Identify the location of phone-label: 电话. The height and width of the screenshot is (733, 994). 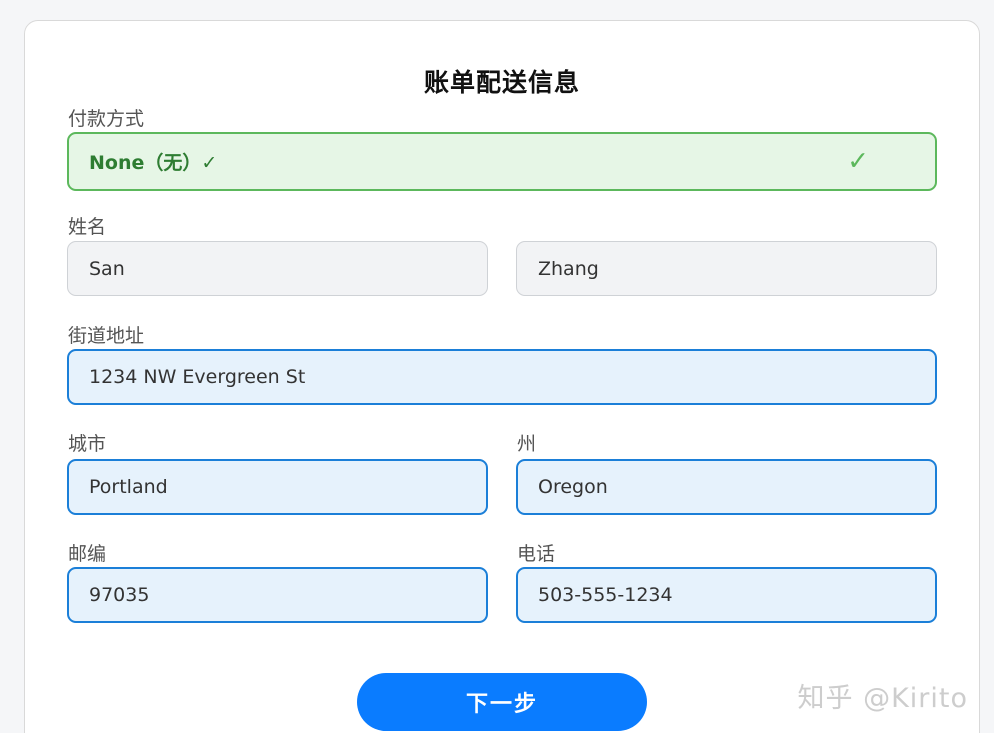
(536, 554).